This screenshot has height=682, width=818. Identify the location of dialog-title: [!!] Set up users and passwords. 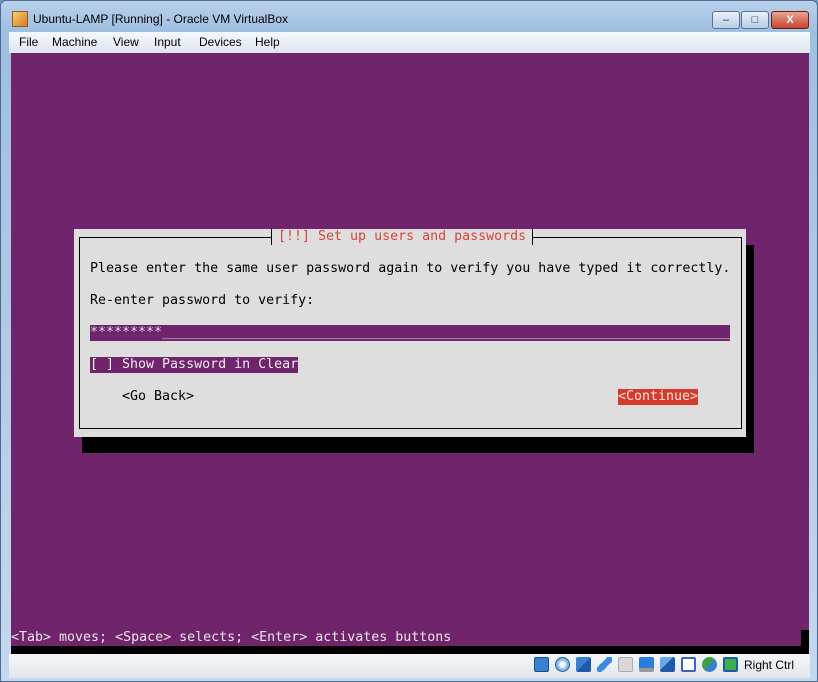
(402, 237).